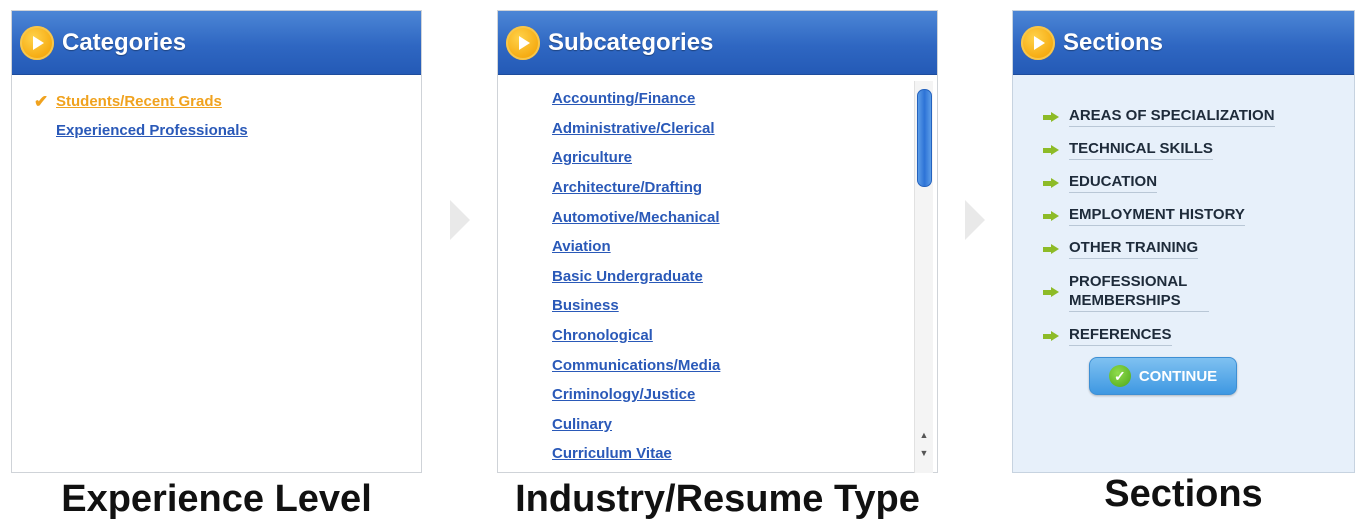 This screenshot has width=1366, height=525. What do you see at coordinates (216, 43) in the screenshot?
I see `categories-header: Categories` at bounding box center [216, 43].